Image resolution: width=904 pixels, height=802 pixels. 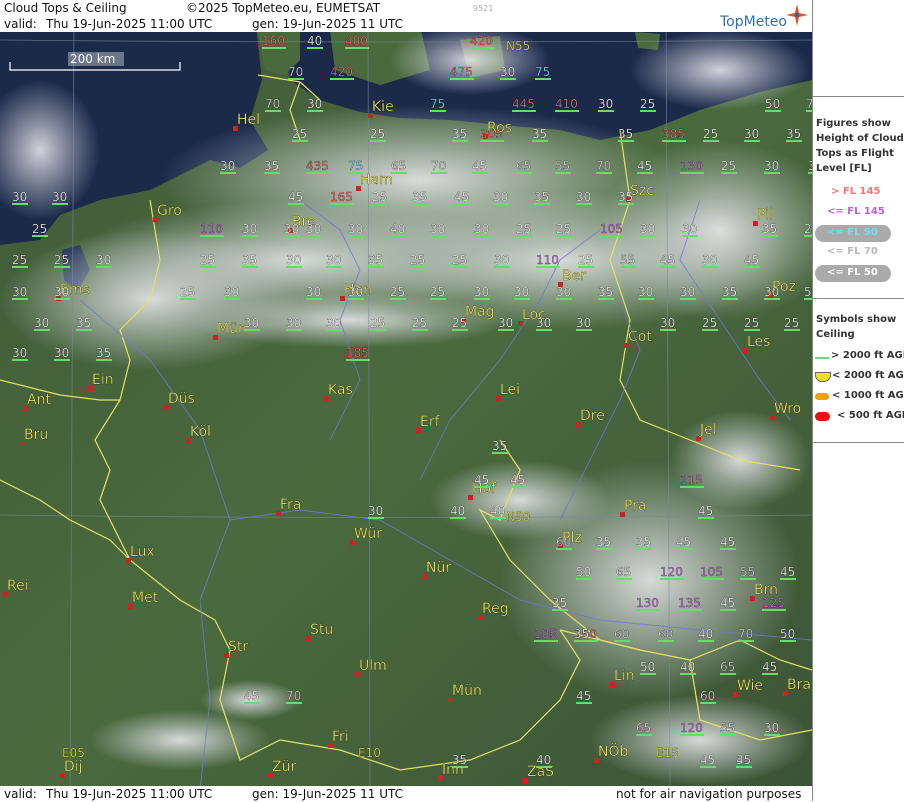 I want to click on city-label: Nür, so click(x=438, y=568).